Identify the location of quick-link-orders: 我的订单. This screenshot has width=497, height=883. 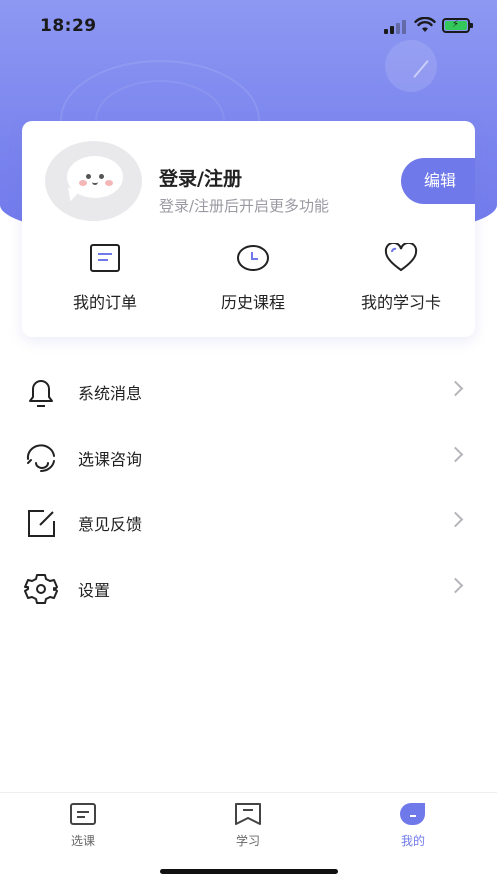
(105, 278).